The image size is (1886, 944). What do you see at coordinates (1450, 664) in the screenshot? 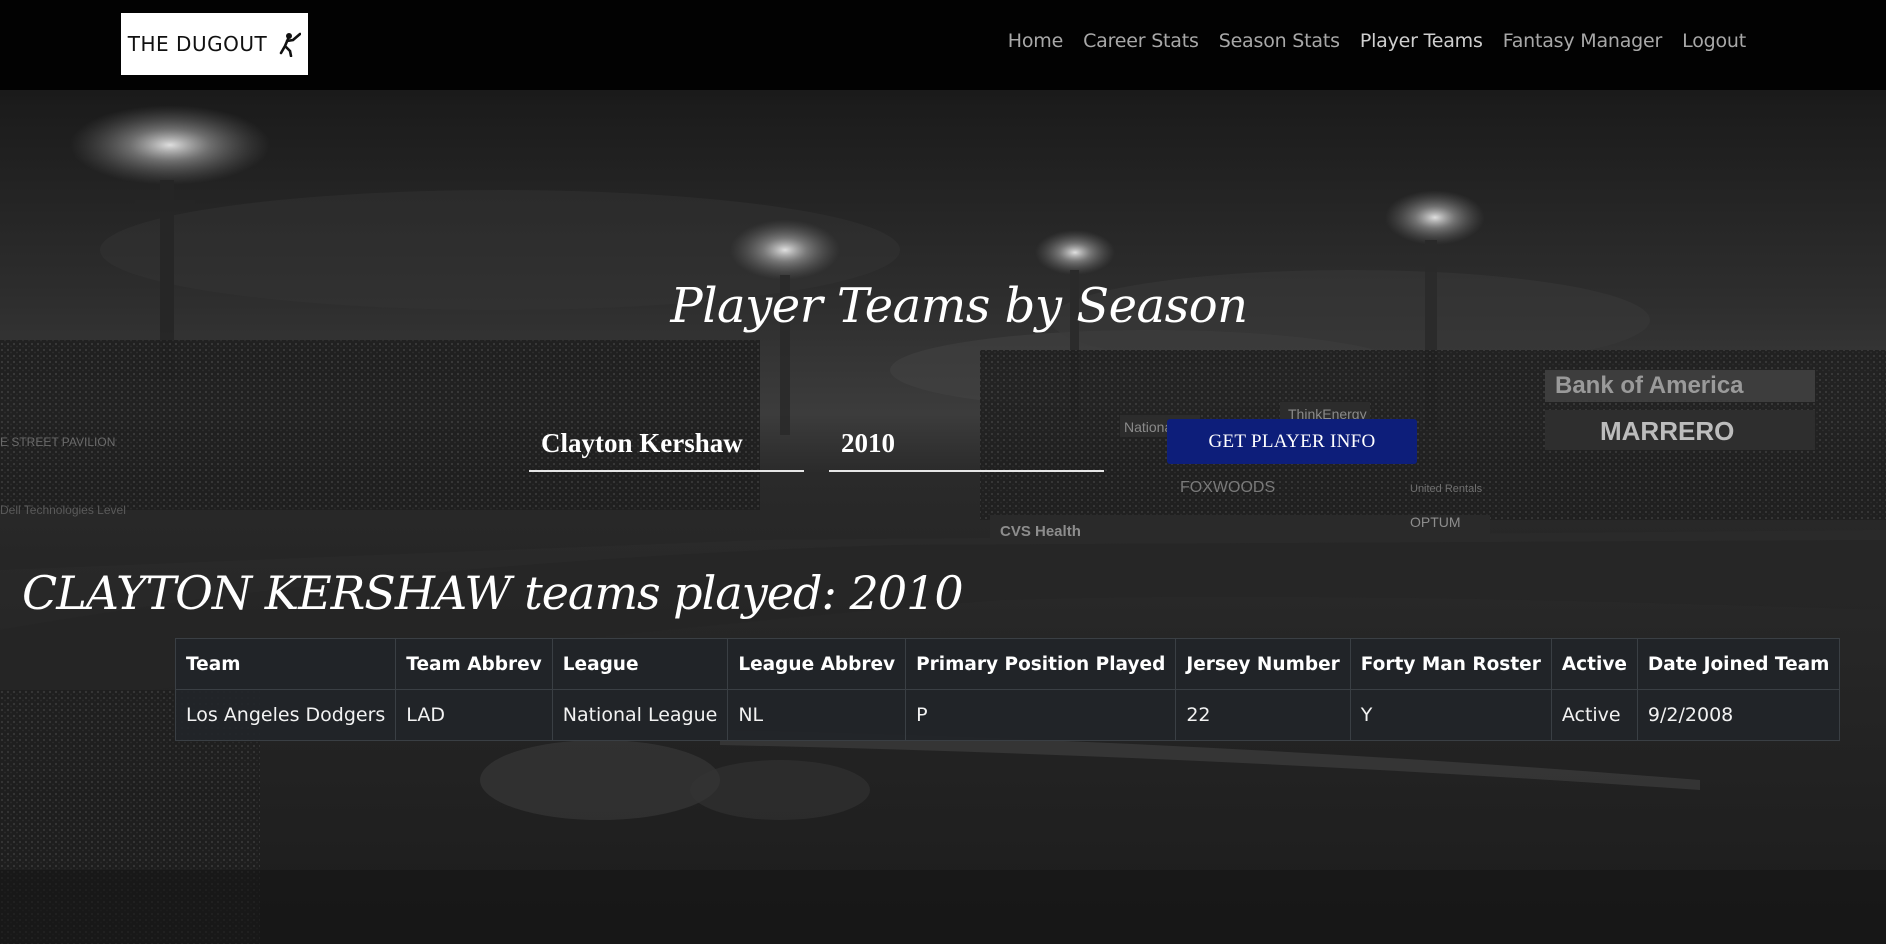
I see `column-header-forty-man-roster: Forty Man Roster` at bounding box center [1450, 664].